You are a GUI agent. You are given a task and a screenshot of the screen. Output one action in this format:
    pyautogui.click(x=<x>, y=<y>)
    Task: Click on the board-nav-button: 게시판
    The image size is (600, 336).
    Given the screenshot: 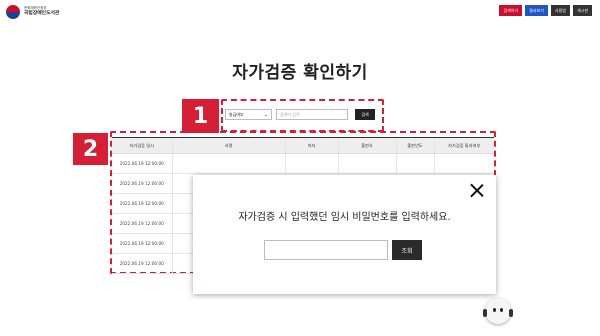 What is the action you would take?
    pyautogui.click(x=582, y=10)
    